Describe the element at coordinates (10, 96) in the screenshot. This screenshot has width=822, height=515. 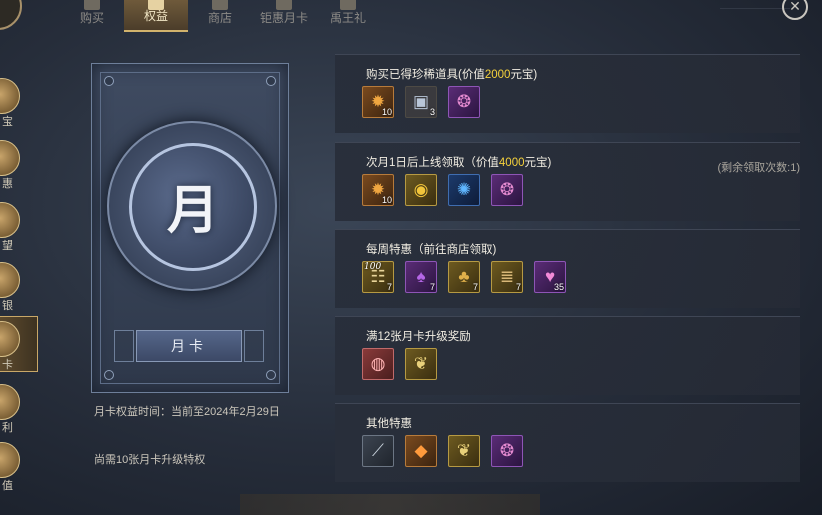
I see `side-nav-treasure-icon` at that location.